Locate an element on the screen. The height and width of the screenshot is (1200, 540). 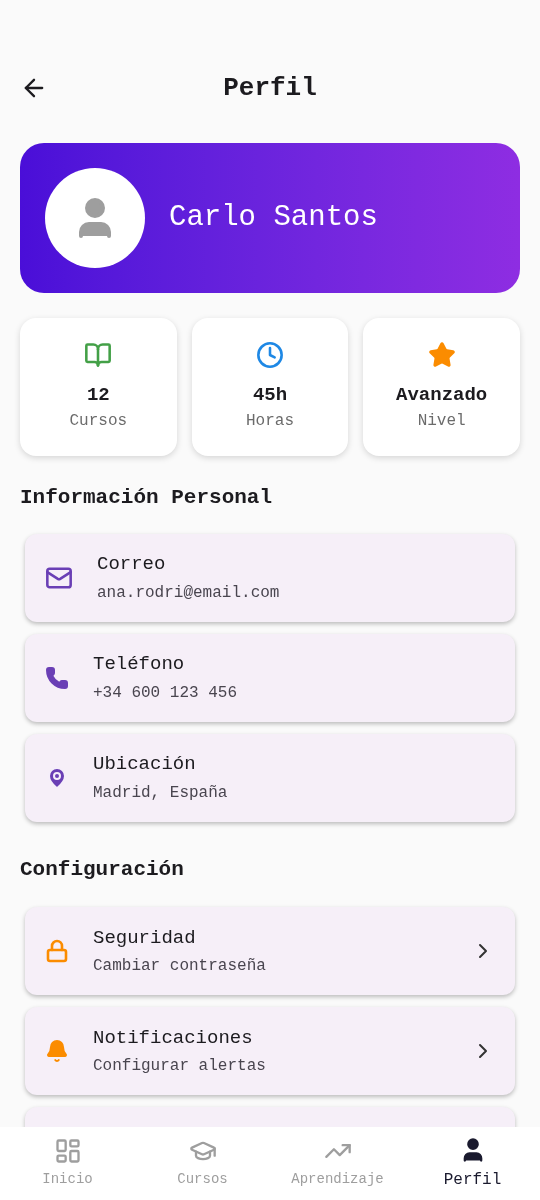
info-label: Seguridad is located at coordinates (145, 938).